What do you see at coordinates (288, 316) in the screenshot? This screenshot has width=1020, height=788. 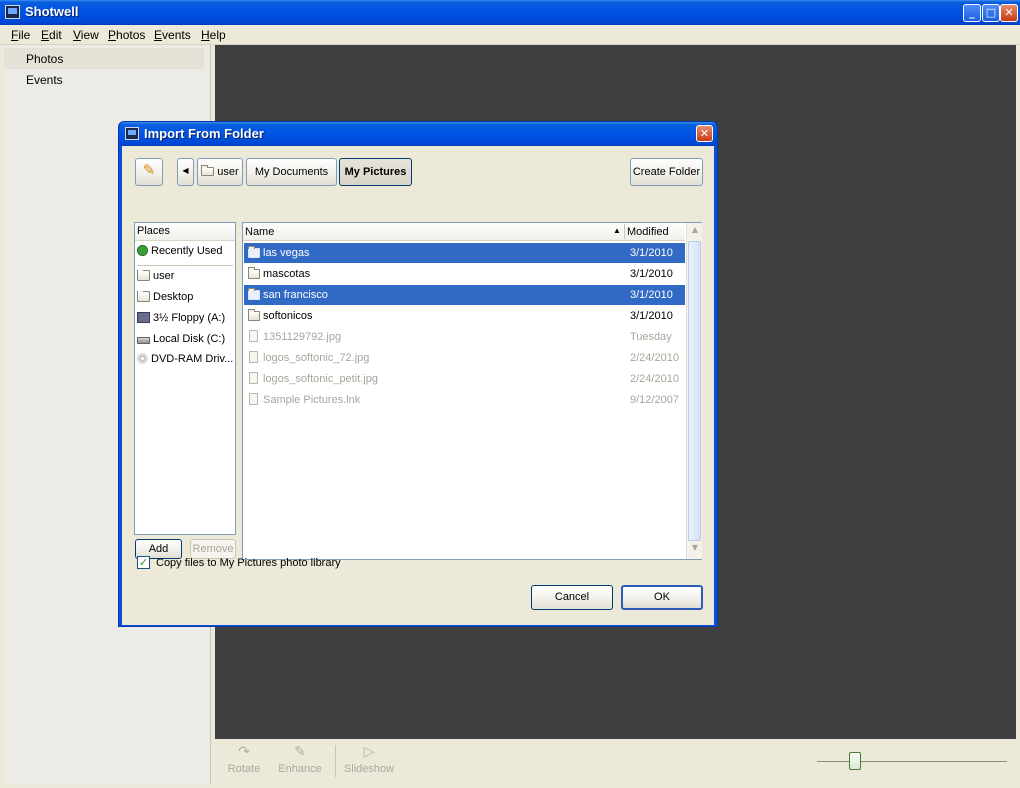 I see `file-name: softonicos` at bounding box center [288, 316].